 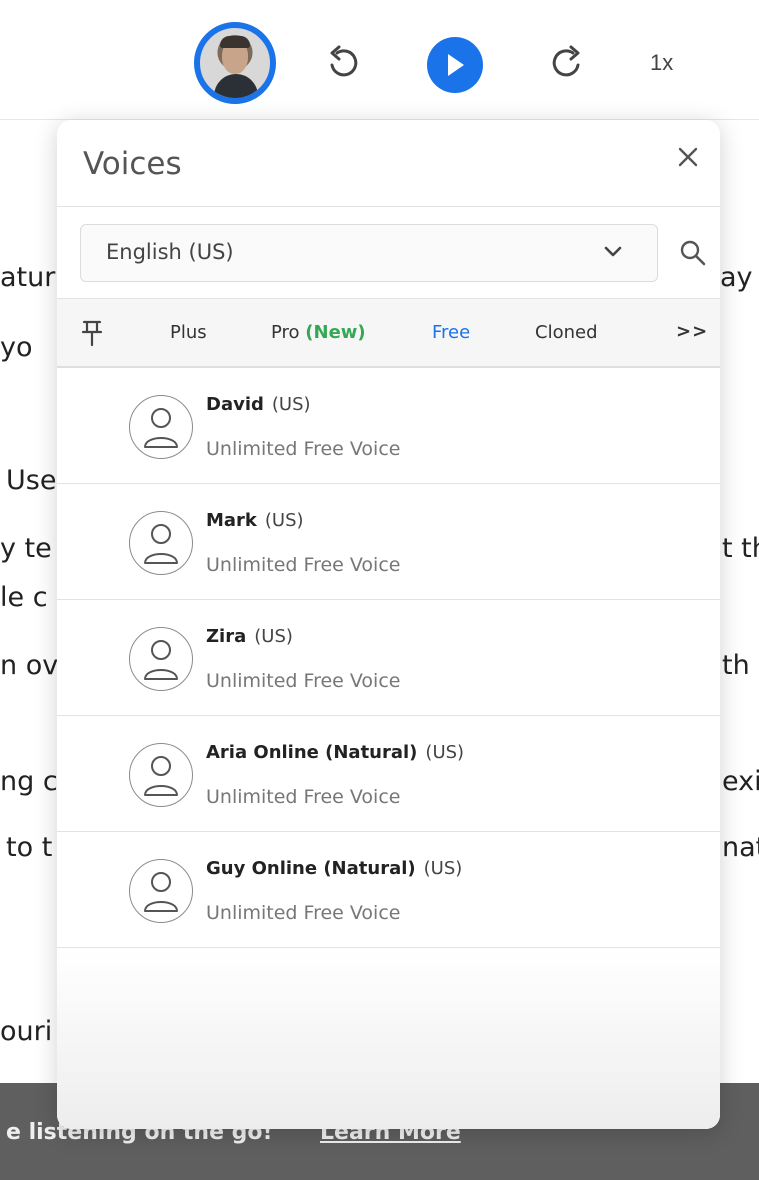 What do you see at coordinates (369, 253) in the screenshot?
I see `language-select: English (US)` at bounding box center [369, 253].